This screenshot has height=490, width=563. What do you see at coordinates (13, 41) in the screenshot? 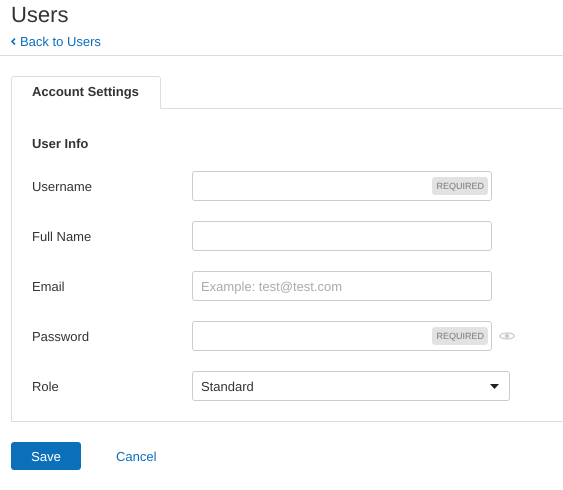
I see `chevron-left-icon` at bounding box center [13, 41].